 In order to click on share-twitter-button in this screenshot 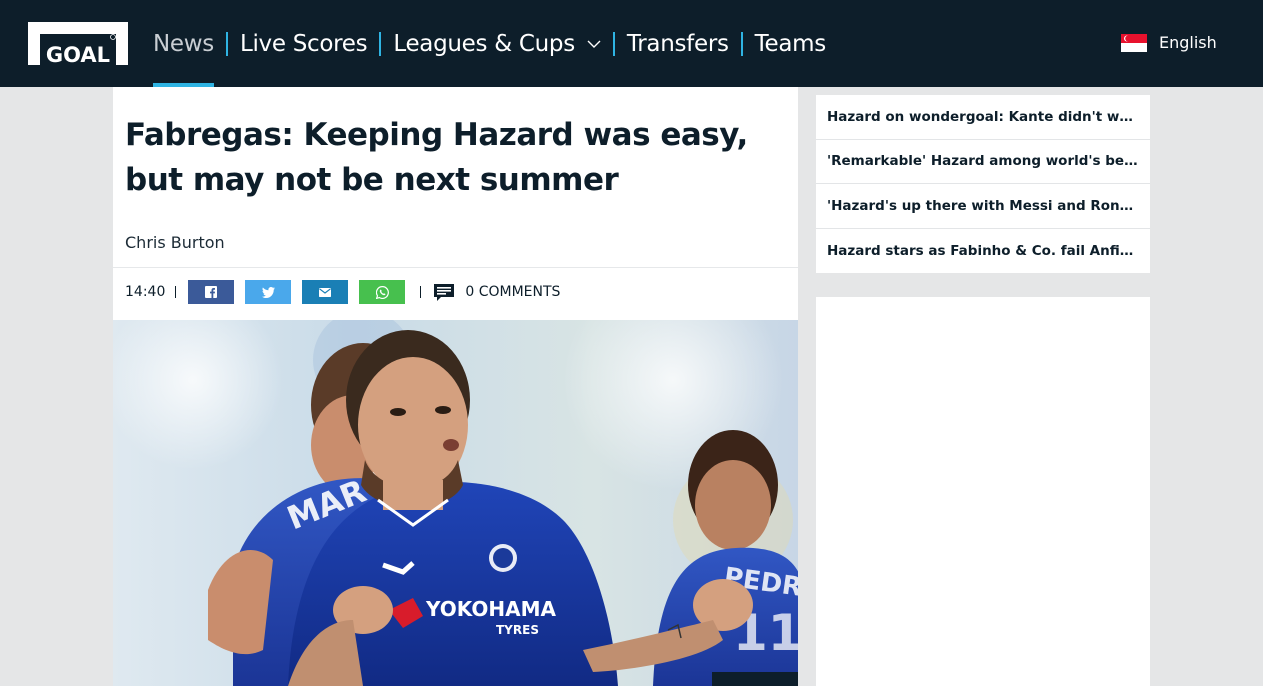, I will do `click(268, 292)`.